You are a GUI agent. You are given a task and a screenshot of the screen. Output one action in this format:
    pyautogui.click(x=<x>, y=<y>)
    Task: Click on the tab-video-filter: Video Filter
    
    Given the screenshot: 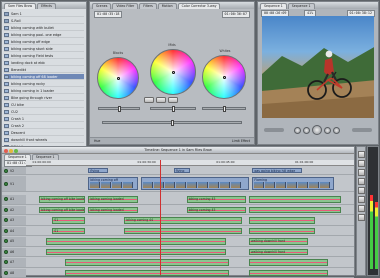 What is the action you would take?
    pyautogui.click(x=125, y=6)
    